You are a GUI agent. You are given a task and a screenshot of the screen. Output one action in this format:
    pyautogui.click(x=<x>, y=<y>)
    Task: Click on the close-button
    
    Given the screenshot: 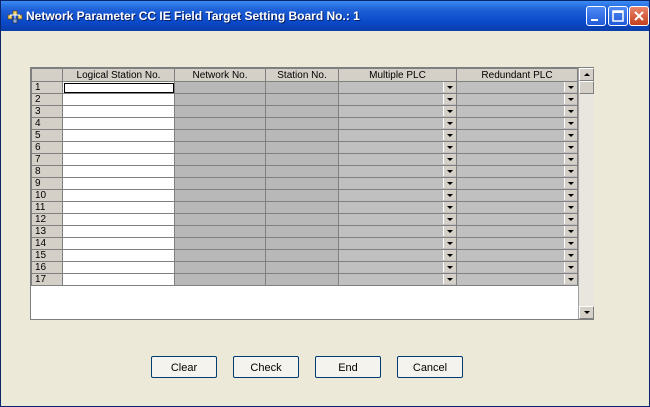 What is the action you would take?
    pyautogui.click(x=639, y=16)
    